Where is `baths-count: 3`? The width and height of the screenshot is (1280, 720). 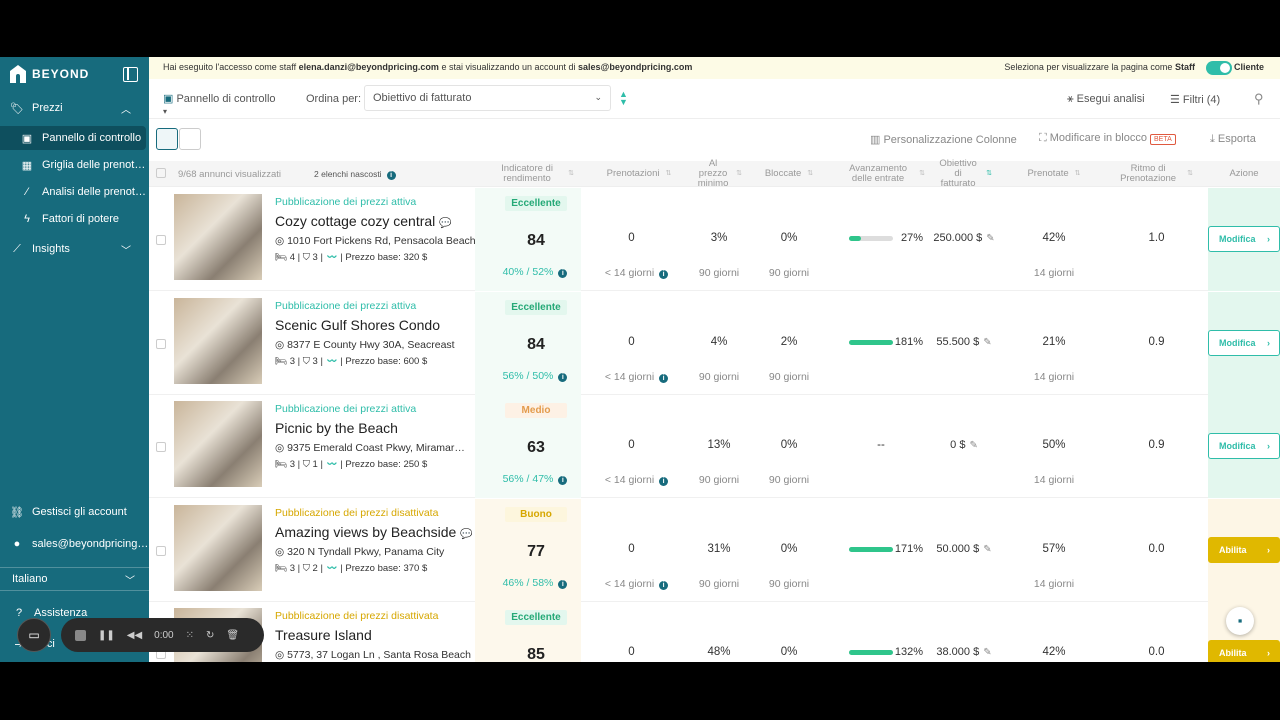 baths-count: 3 is located at coordinates (315, 257).